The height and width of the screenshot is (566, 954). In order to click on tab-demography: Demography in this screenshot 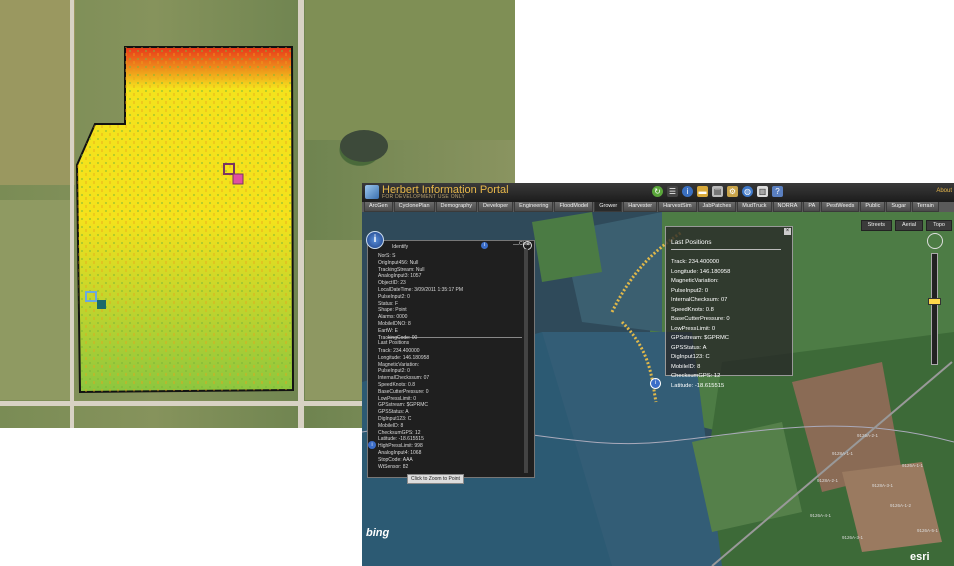, I will do `click(456, 207)`.